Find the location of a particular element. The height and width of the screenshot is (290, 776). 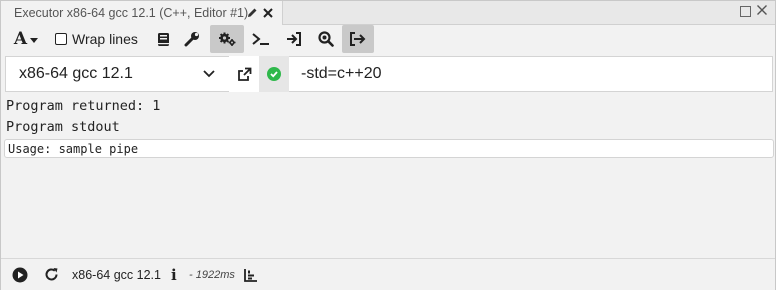

wrap-lines-toggle: Wrap lines is located at coordinates (100, 39).